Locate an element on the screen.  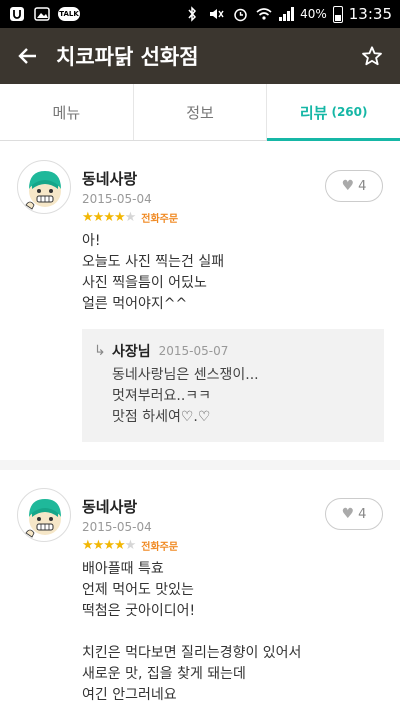
tab-label: 정보 is located at coordinates (200, 112).